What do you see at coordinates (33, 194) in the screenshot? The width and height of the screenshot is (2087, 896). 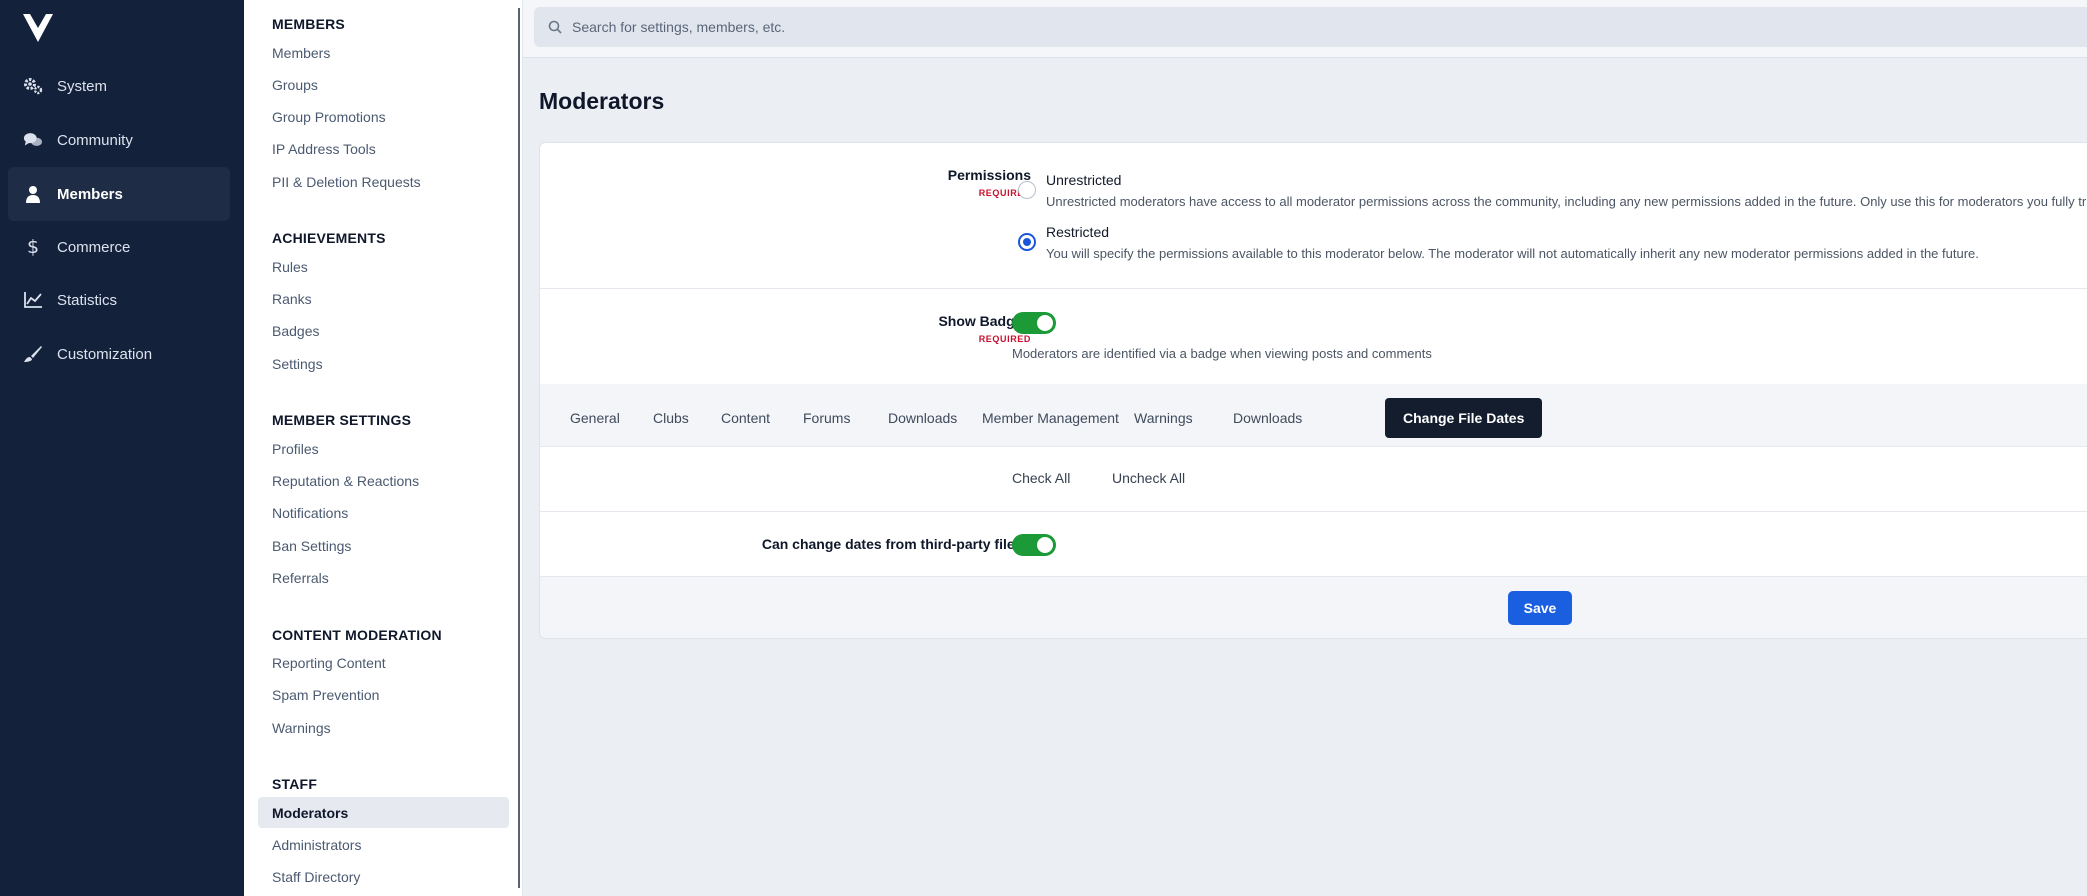 I see `person-icon` at bounding box center [33, 194].